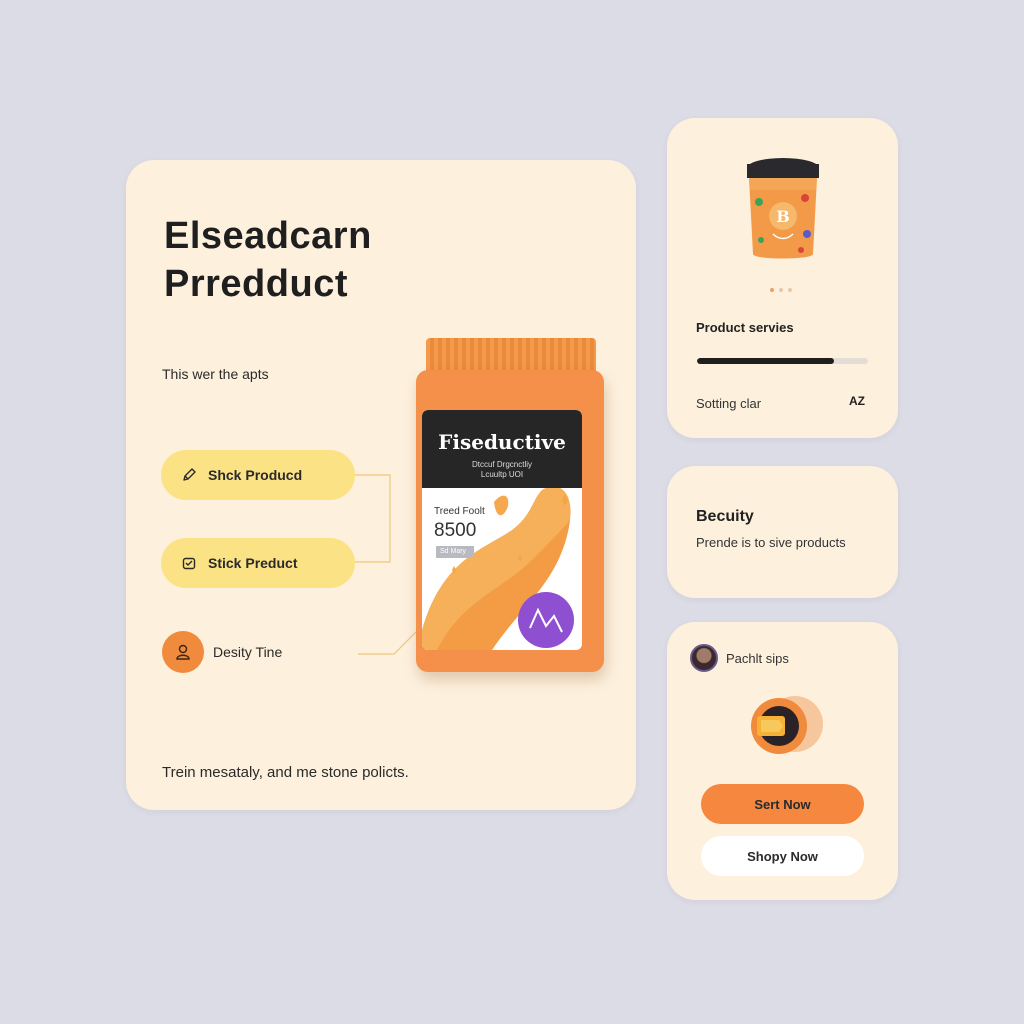 The width and height of the screenshot is (1024, 1024). Describe the element at coordinates (502, 474) in the screenshot. I see `package-tagline-2: Lcuultp UOI` at that location.